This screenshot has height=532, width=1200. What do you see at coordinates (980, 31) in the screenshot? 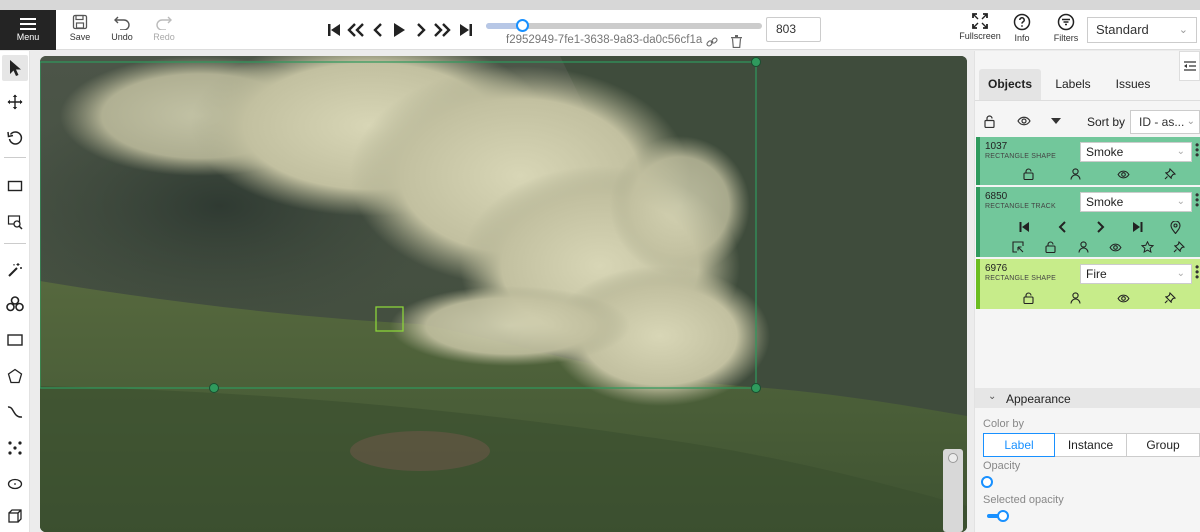
I see `fullscreen-button: Fullscreen` at bounding box center [980, 31].